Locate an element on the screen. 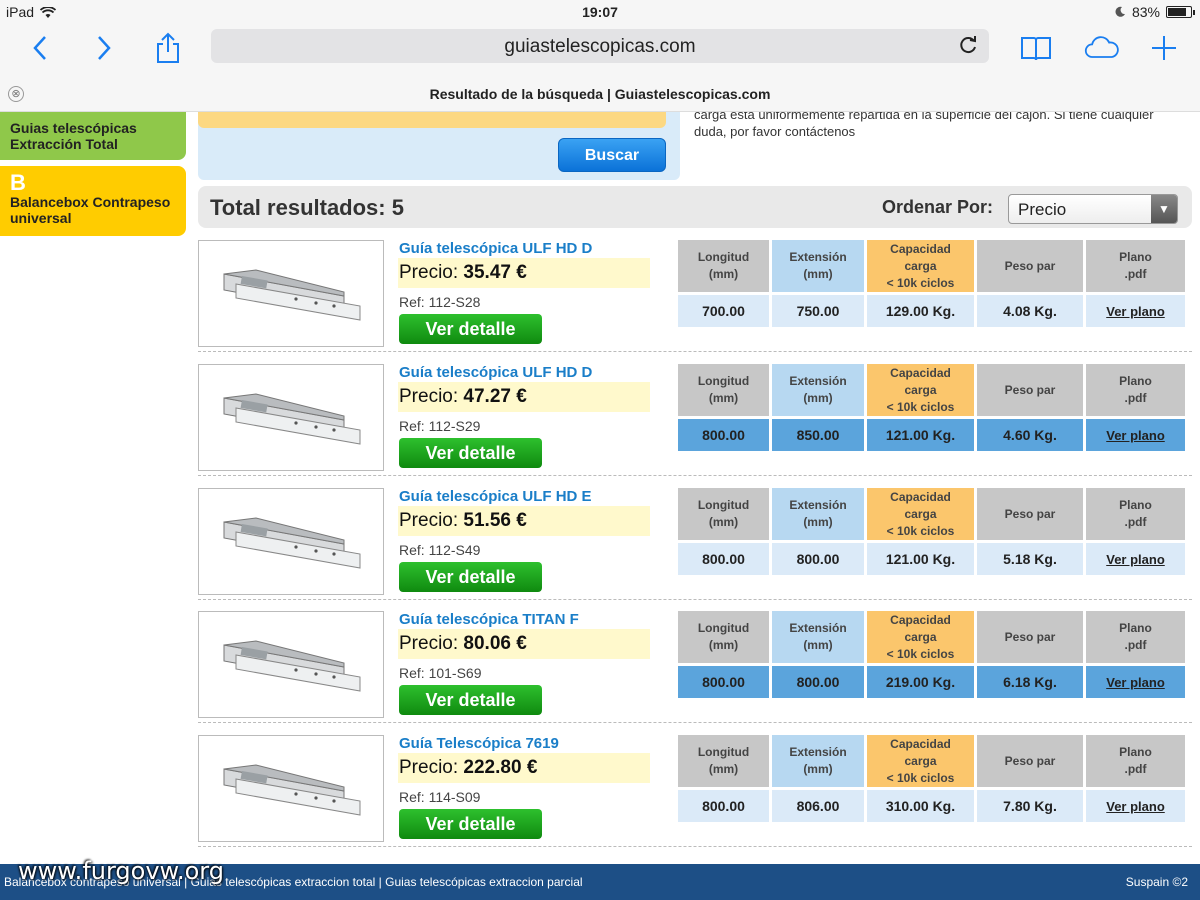 This screenshot has width=1200, height=900. share-button is located at coordinates (168, 48).